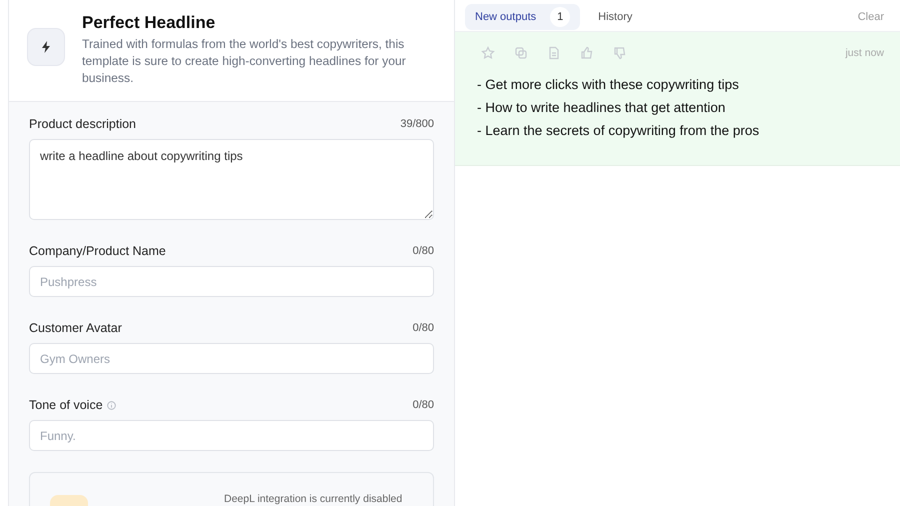 The image size is (900, 506). What do you see at coordinates (231, 179) in the screenshot?
I see `text-area: write a headline about copywriting tips` at bounding box center [231, 179].